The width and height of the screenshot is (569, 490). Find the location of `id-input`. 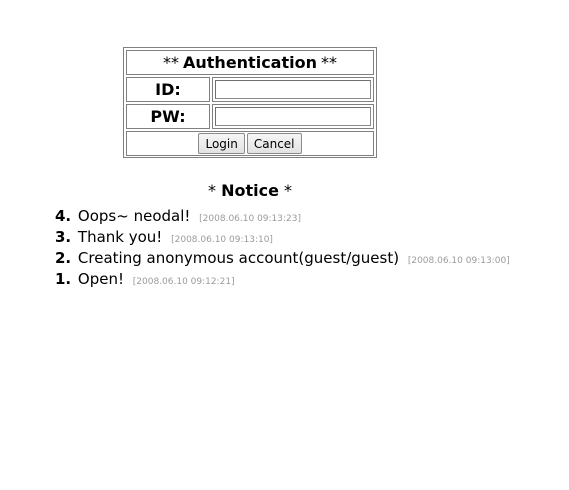

id-input is located at coordinates (293, 89).